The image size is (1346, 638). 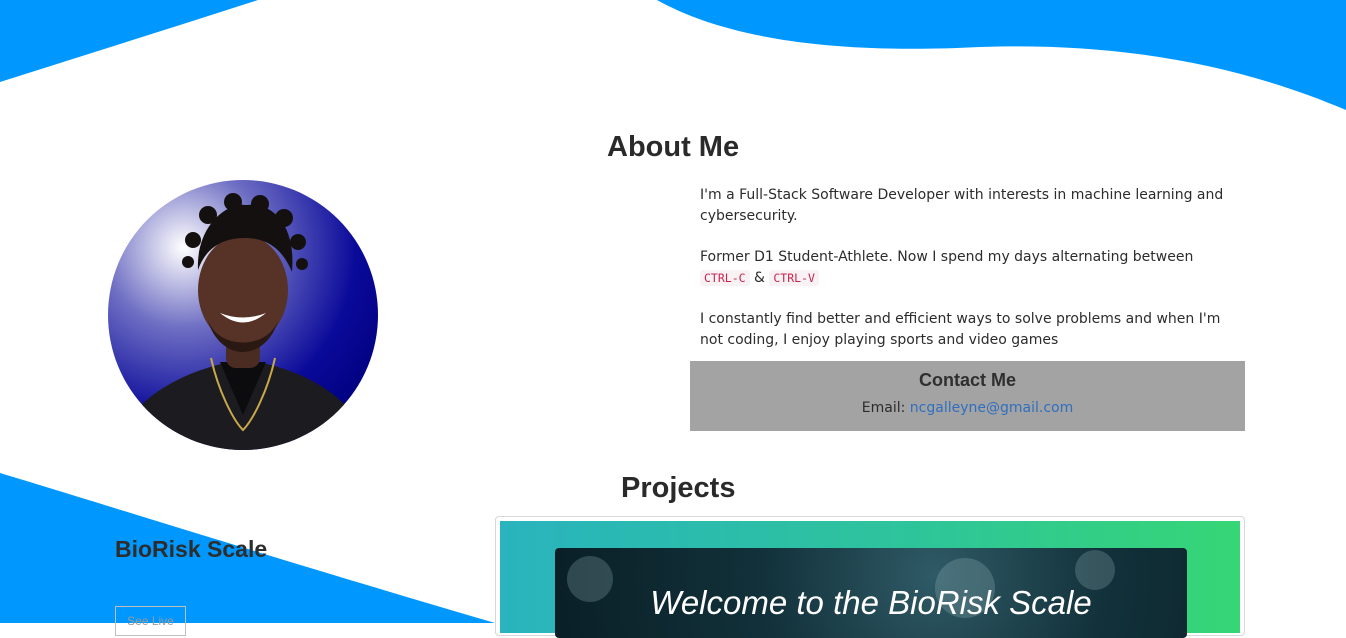 I want to click on email-label: Email:, so click(x=883, y=408).